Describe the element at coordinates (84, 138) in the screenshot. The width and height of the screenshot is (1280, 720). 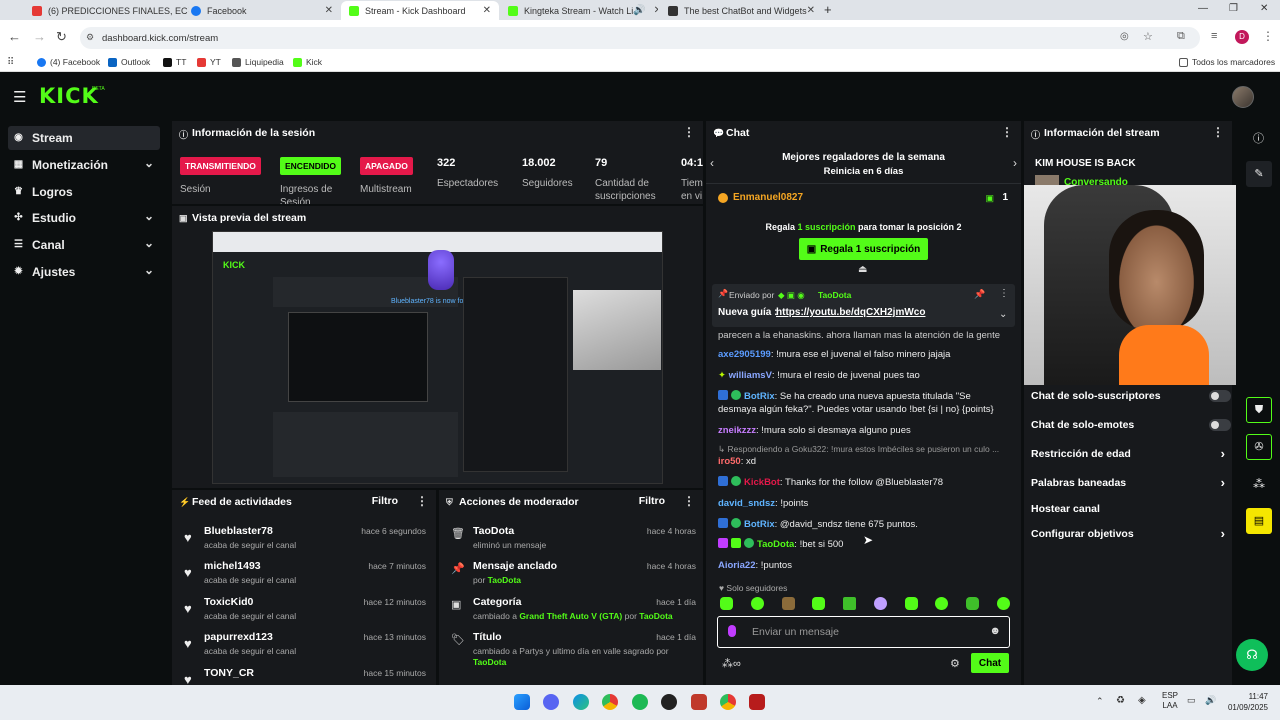
I see `sidebar-item-stream: ◉ Stream` at that location.